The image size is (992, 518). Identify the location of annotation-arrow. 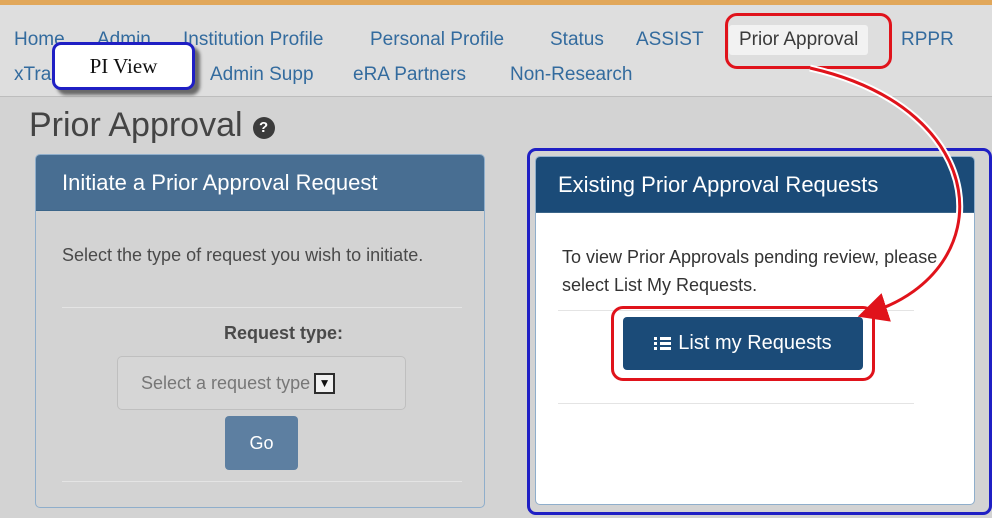
(886, 193).